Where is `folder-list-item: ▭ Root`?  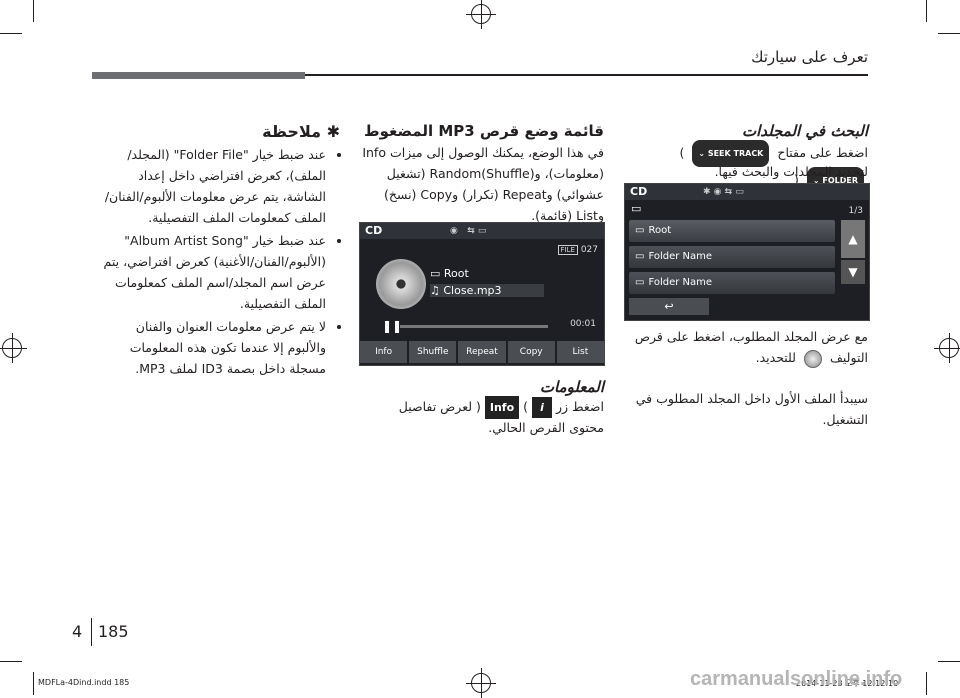
folder-list-item: ▭ Root is located at coordinates (732, 231).